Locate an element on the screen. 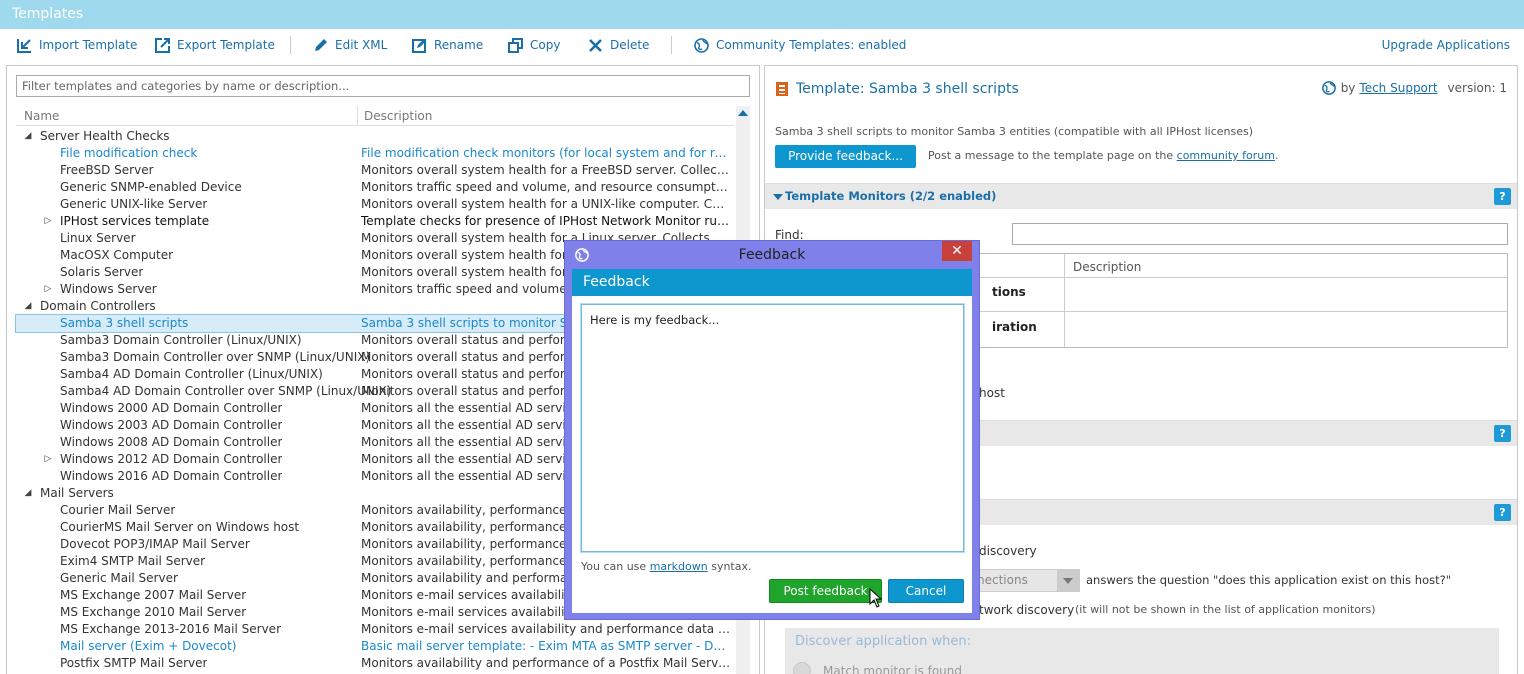 This screenshot has width=1524, height=674. upgrade-applications-link: Upgrade Applications is located at coordinates (1446, 45).